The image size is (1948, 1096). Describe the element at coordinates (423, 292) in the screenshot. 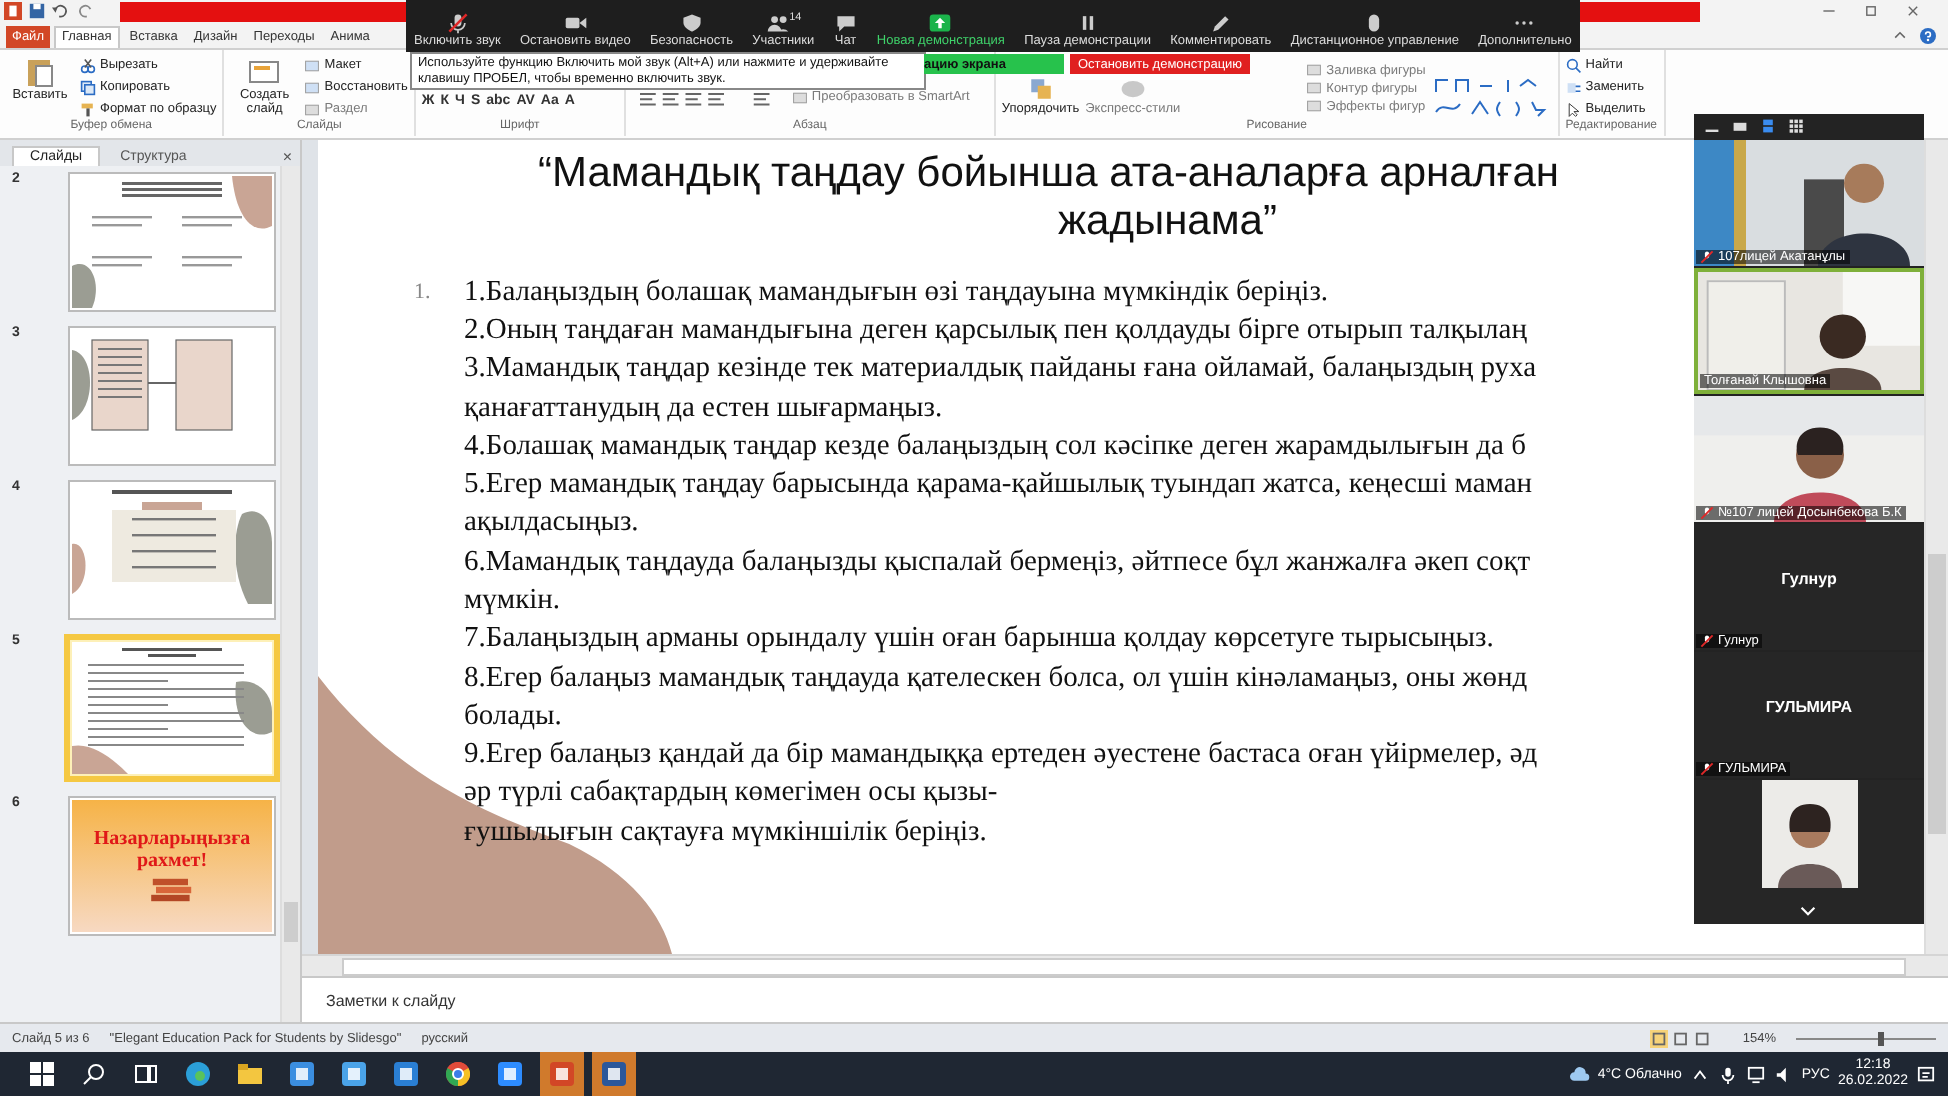

I see `list-number: 1.` at that location.